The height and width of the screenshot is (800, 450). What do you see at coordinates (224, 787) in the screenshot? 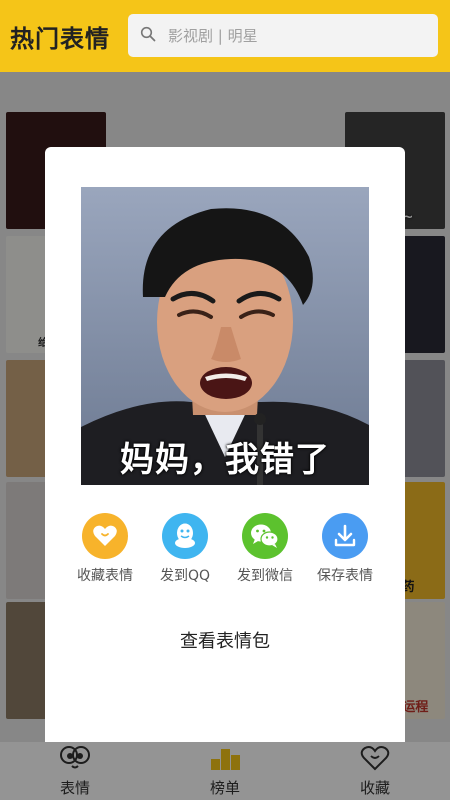
I see `nav-label-rankings: 榜单` at bounding box center [224, 787].